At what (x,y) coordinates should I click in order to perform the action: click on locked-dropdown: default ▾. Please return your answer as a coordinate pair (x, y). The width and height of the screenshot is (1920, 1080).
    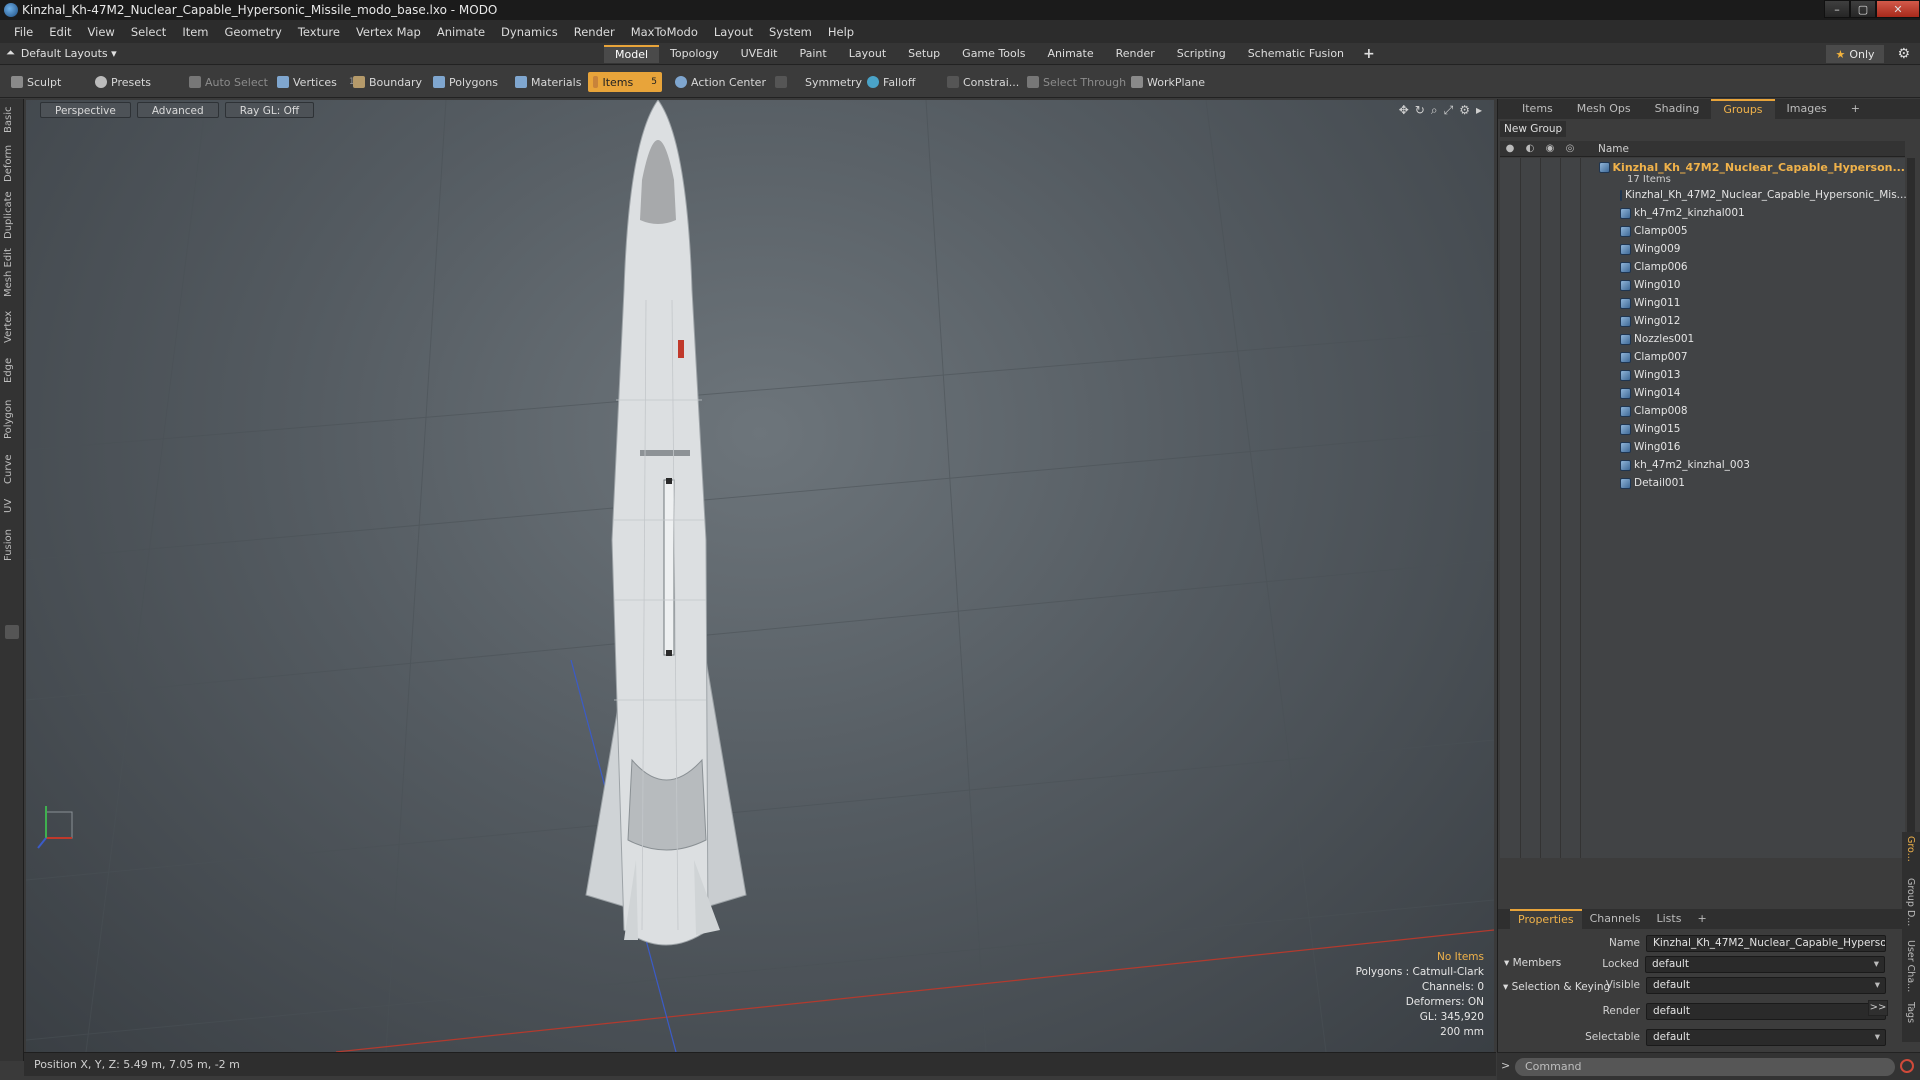
    Looking at the image, I should click on (1765, 964).